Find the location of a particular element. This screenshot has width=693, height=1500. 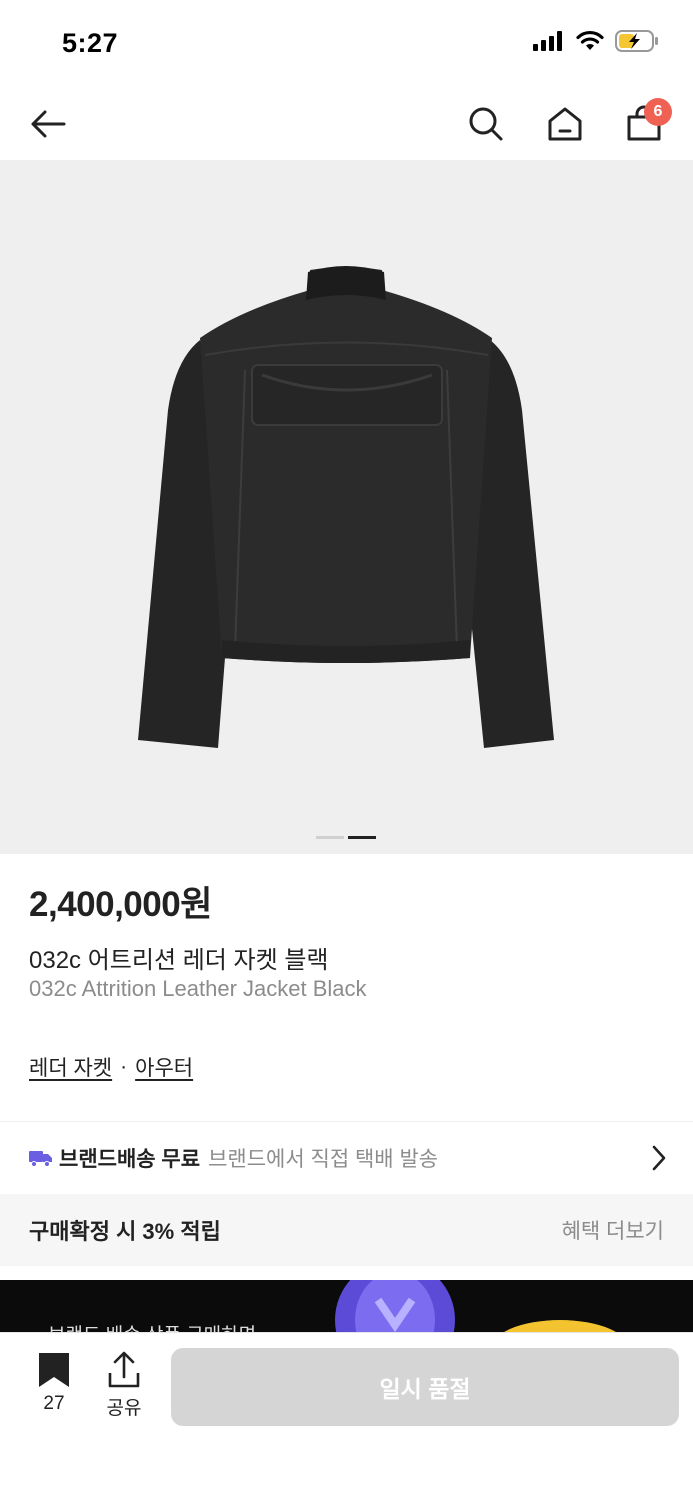

share-icon is located at coordinates (124, 1369).